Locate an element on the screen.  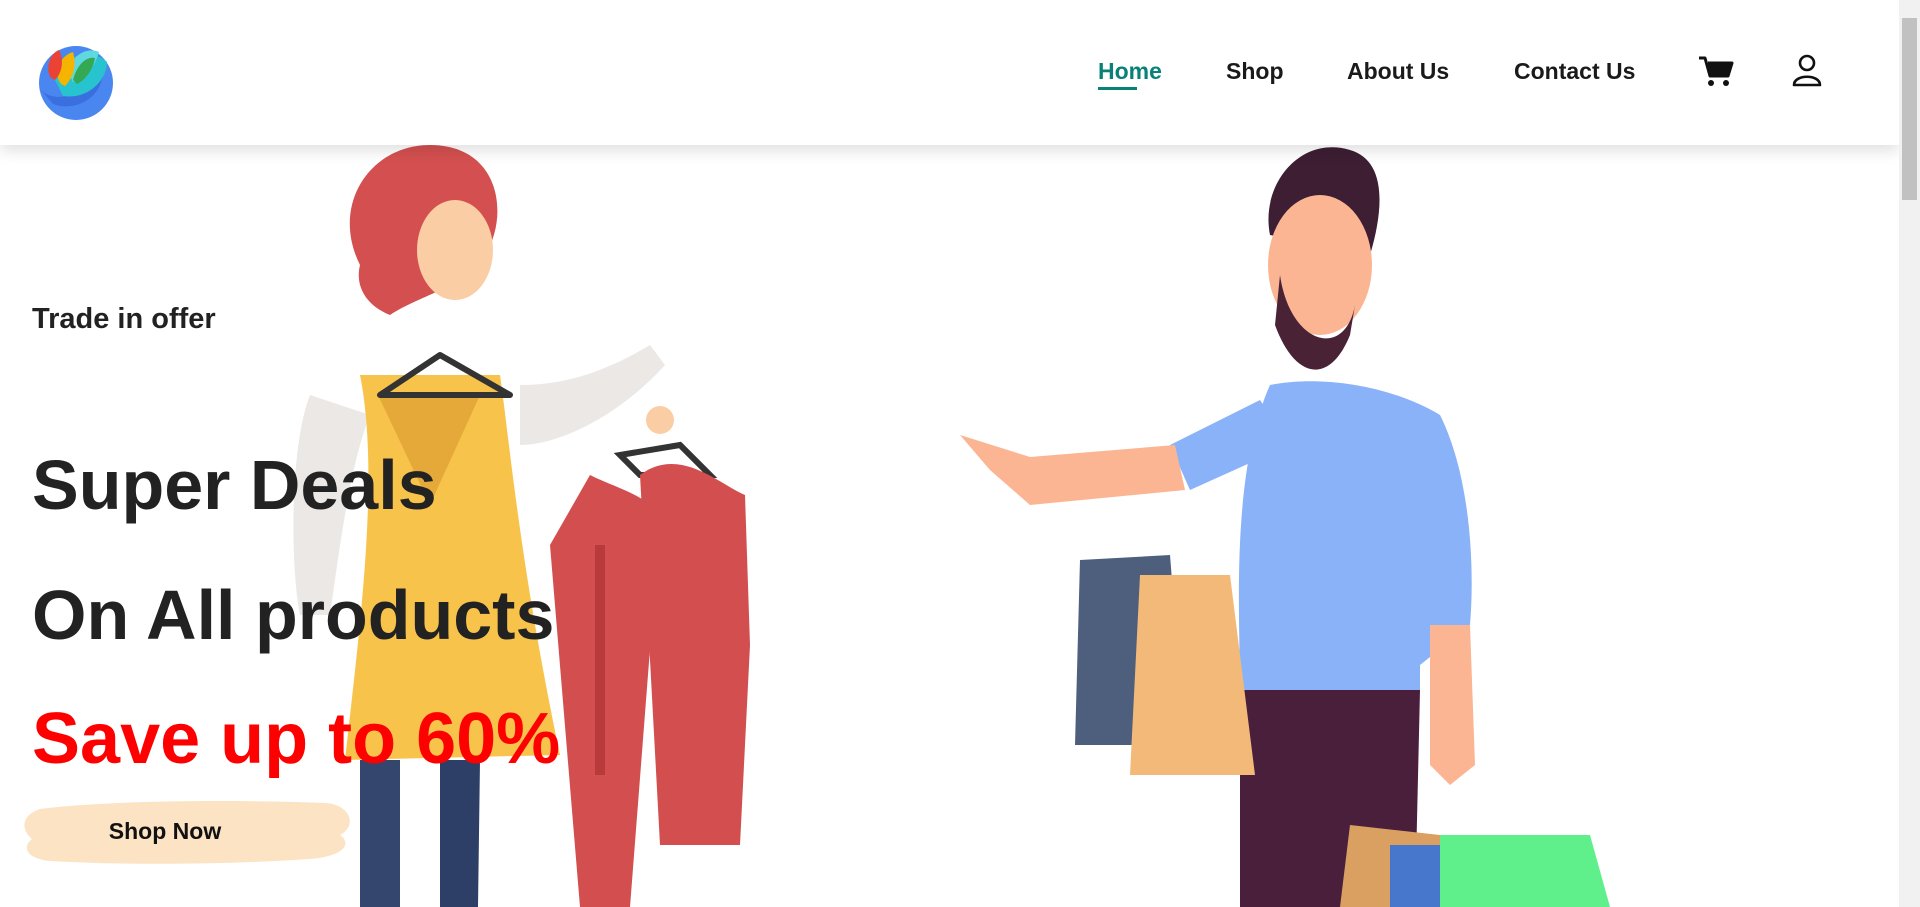
hero-discount-text: Save up to 60% is located at coordinates (296, 739).